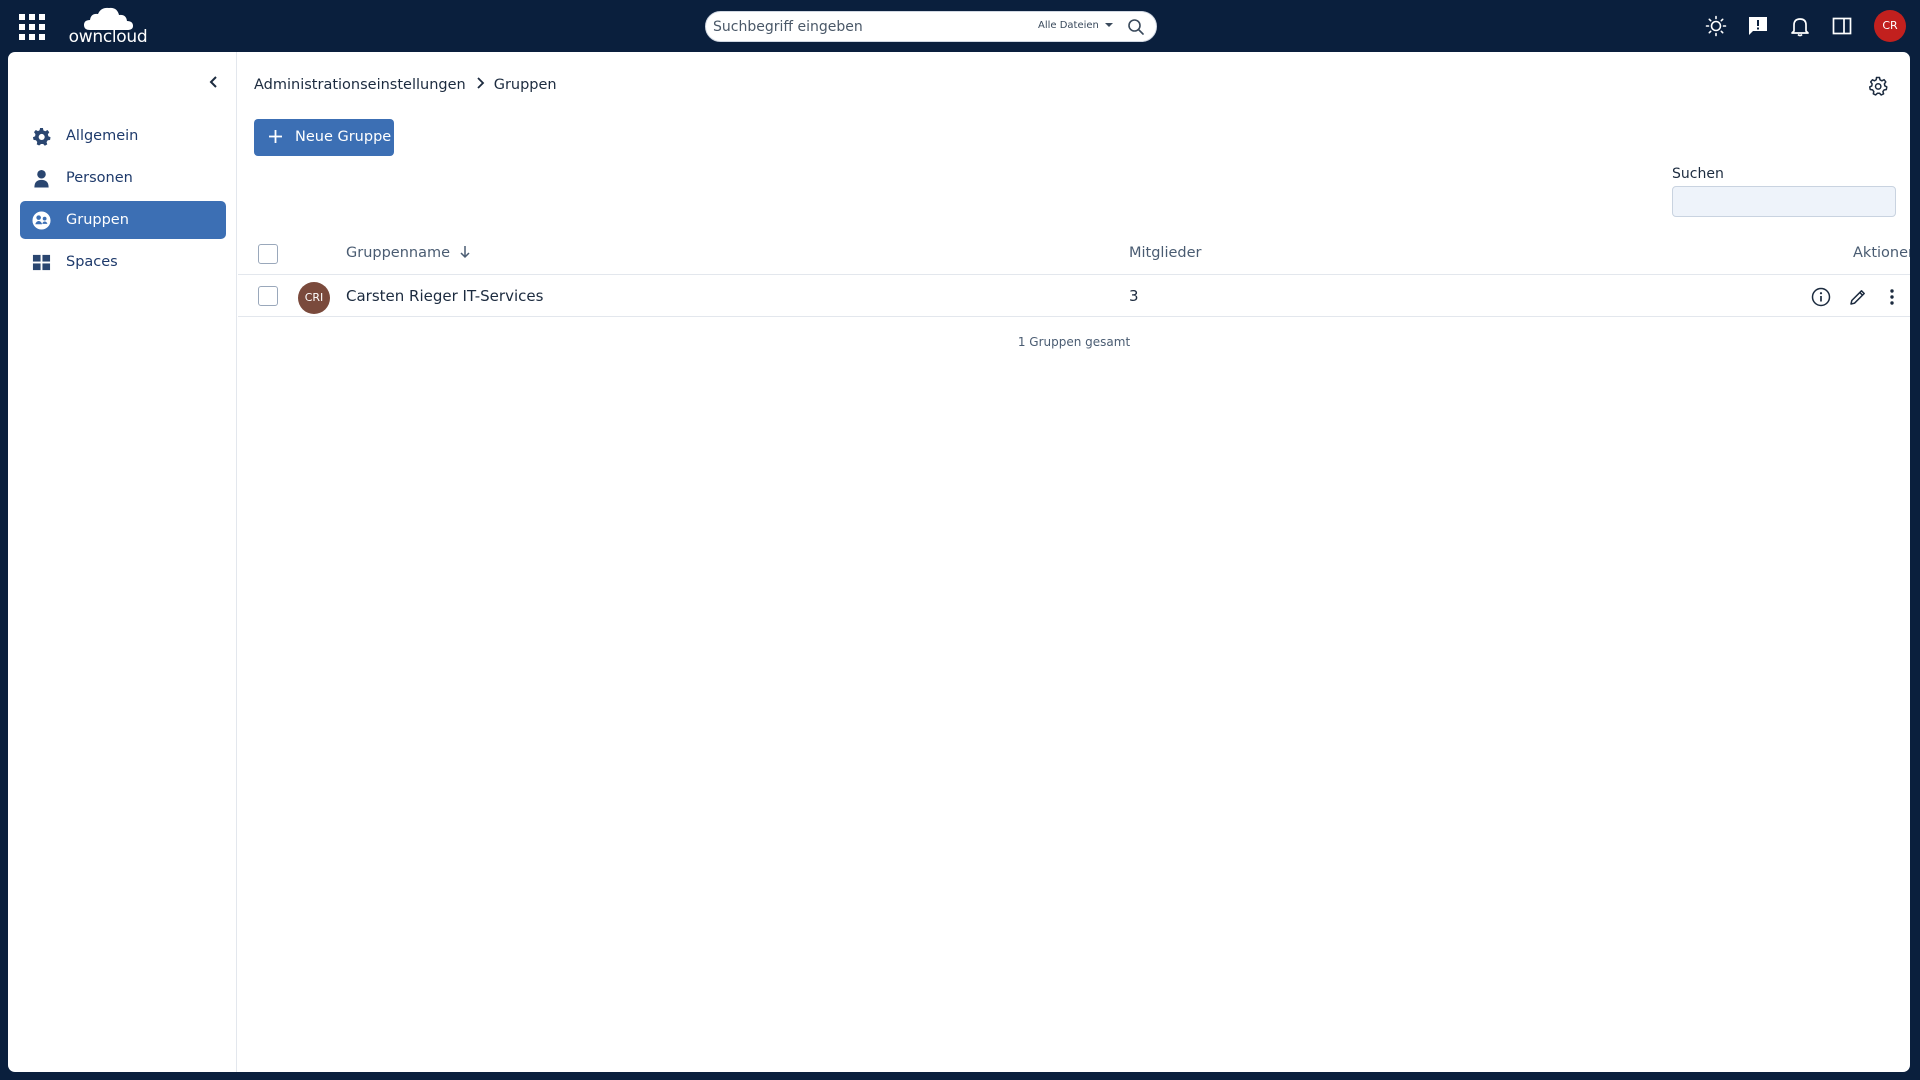 This screenshot has width=1920, height=1080. What do you see at coordinates (41, 136) in the screenshot?
I see `gear-icon` at bounding box center [41, 136].